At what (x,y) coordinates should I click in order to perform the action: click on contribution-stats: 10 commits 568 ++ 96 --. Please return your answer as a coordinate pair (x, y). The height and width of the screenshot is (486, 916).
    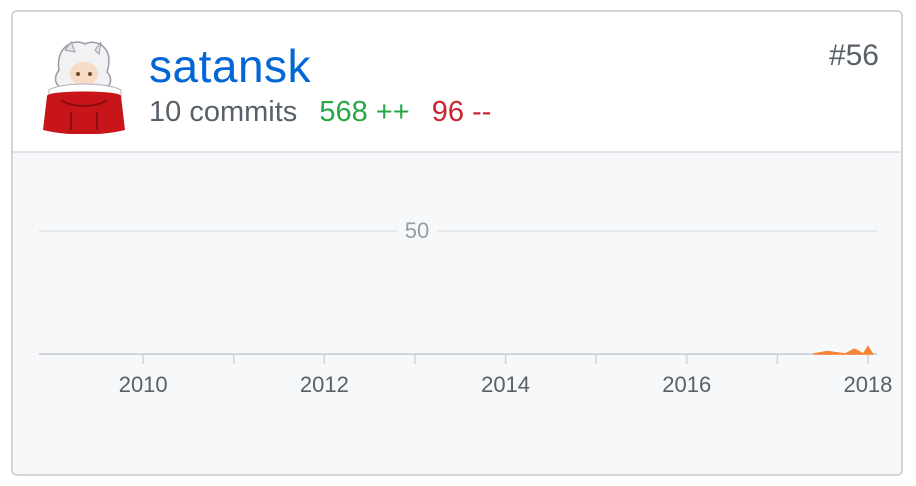
    Looking at the image, I should click on (320, 112).